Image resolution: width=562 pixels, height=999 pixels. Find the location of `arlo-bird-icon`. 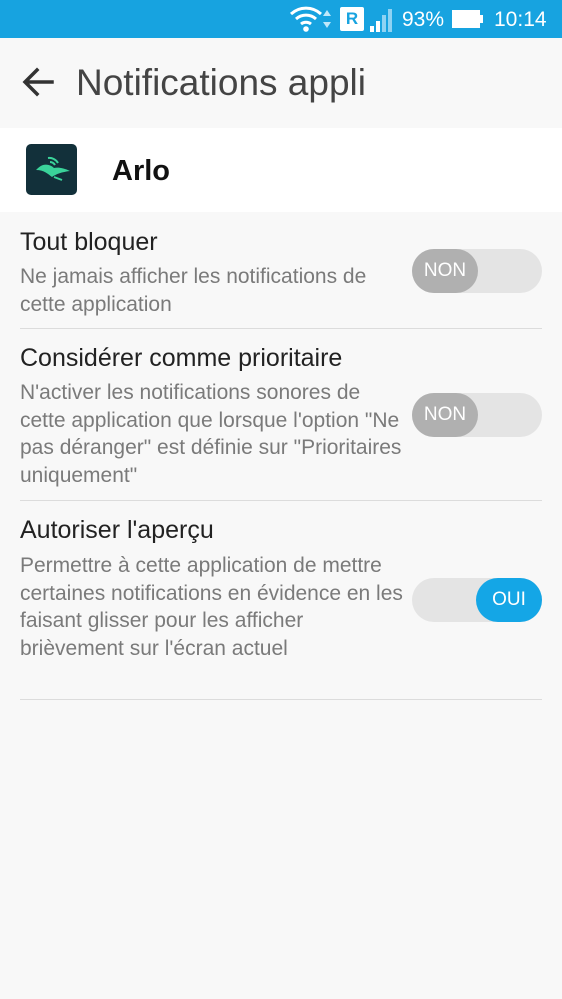

arlo-bird-icon is located at coordinates (51, 169).